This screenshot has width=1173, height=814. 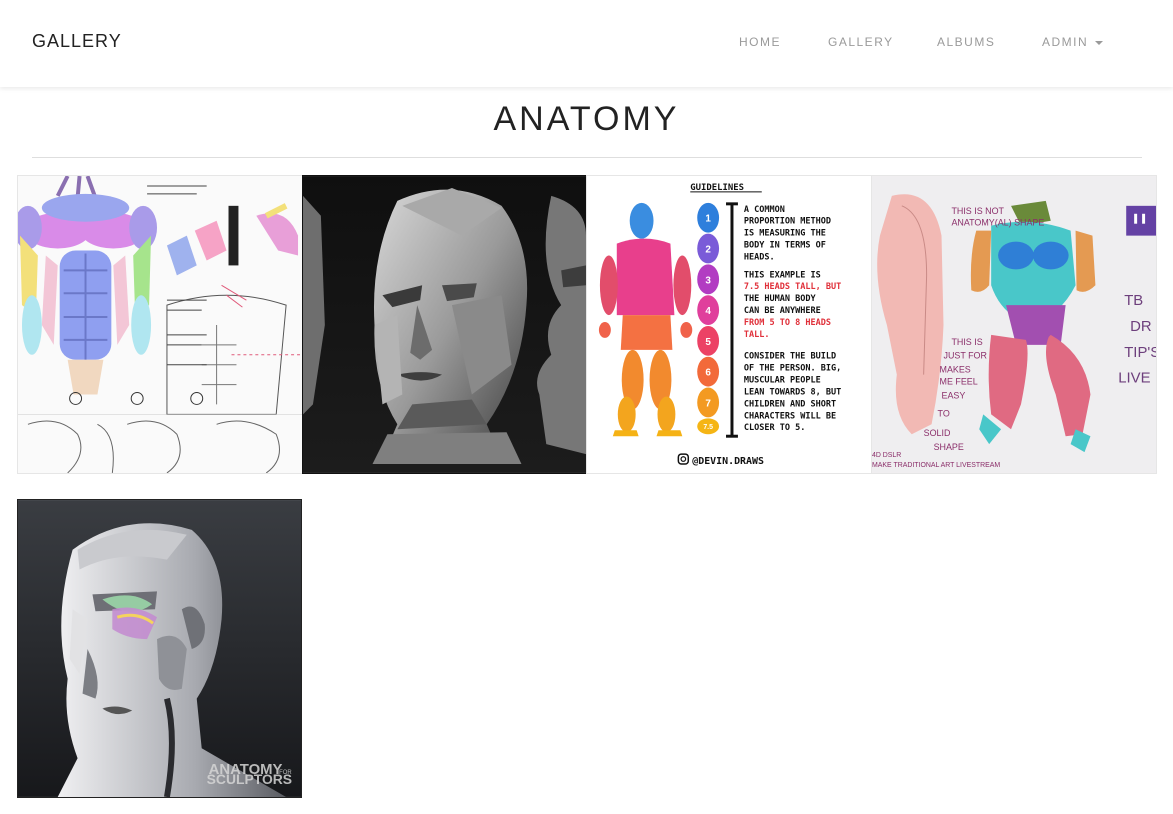 I want to click on head-number: 2, so click(x=708, y=250).